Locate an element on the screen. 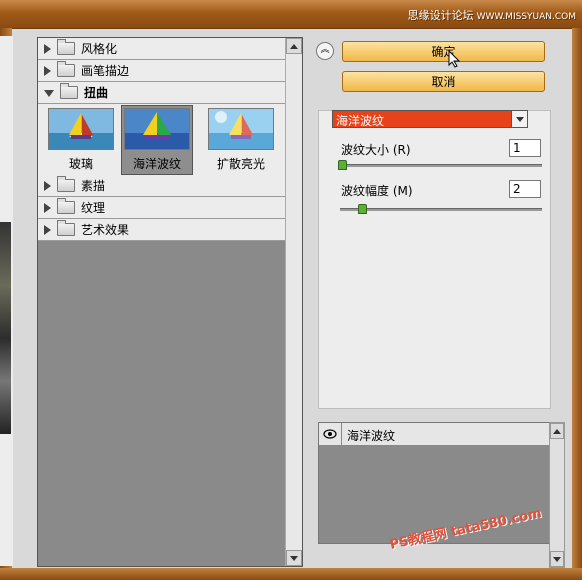  category-label: 扭曲 is located at coordinates (96, 93).